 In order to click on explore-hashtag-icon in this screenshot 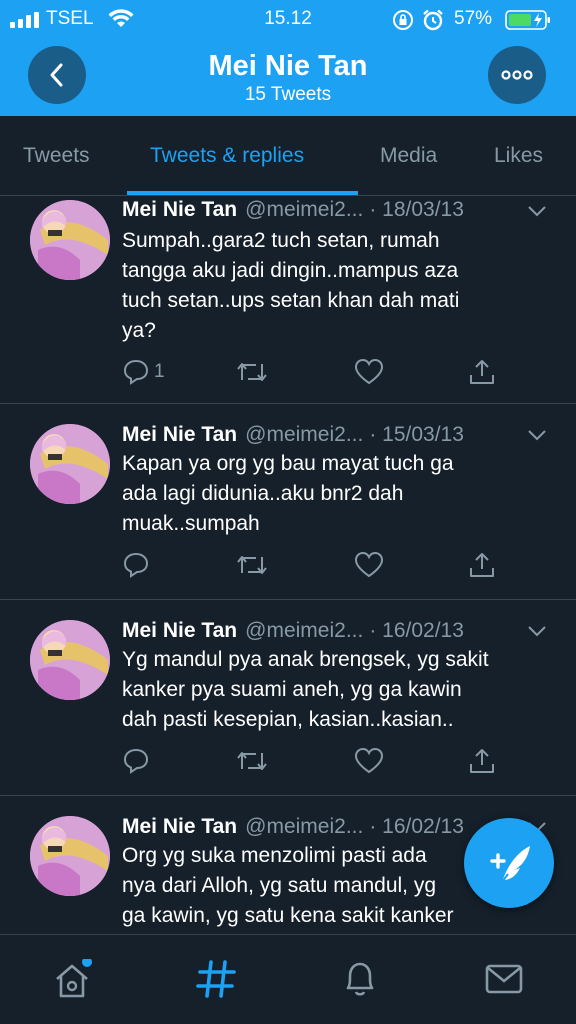, I will do `click(216, 979)`.